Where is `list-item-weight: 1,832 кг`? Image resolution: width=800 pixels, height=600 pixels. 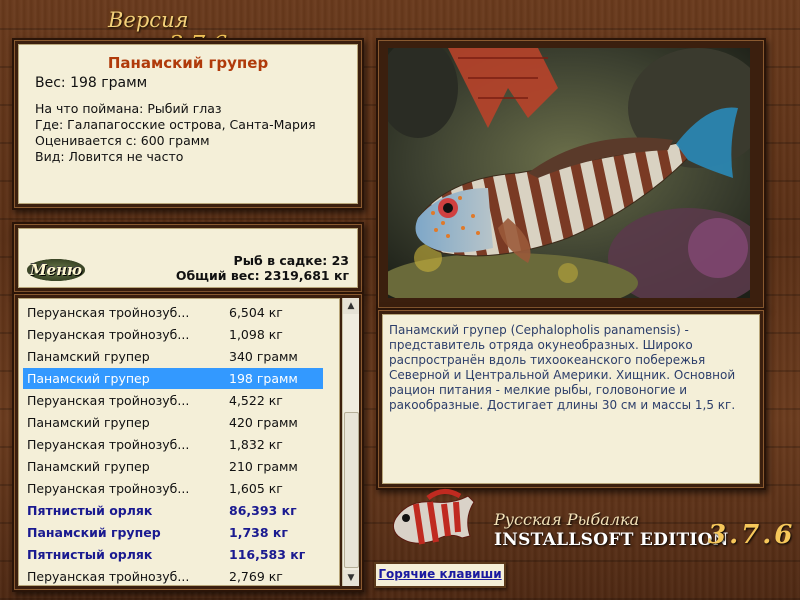 list-item-weight: 1,832 кг is located at coordinates (256, 444).